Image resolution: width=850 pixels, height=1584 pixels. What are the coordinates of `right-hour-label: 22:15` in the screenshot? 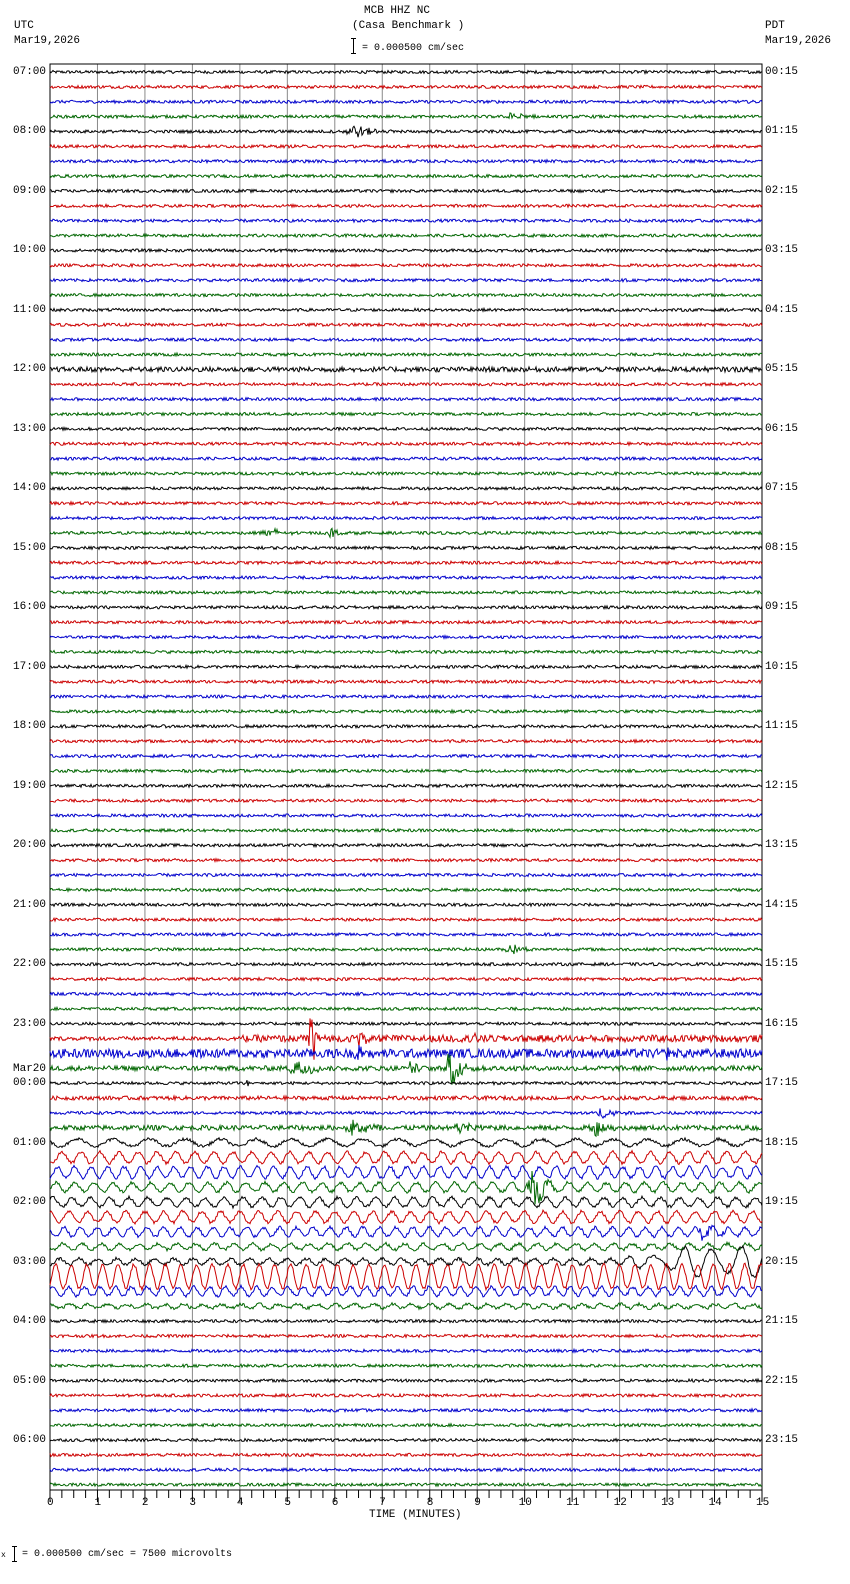 It's located at (782, 1380).